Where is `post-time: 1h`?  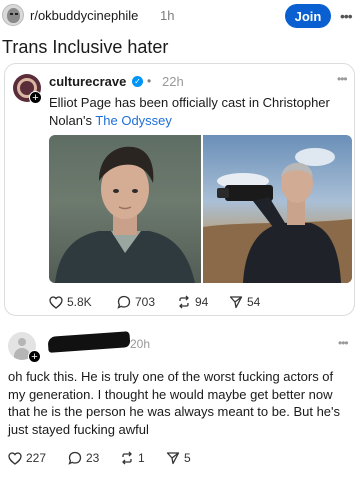 post-time: 1h is located at coordinates (167, 15).